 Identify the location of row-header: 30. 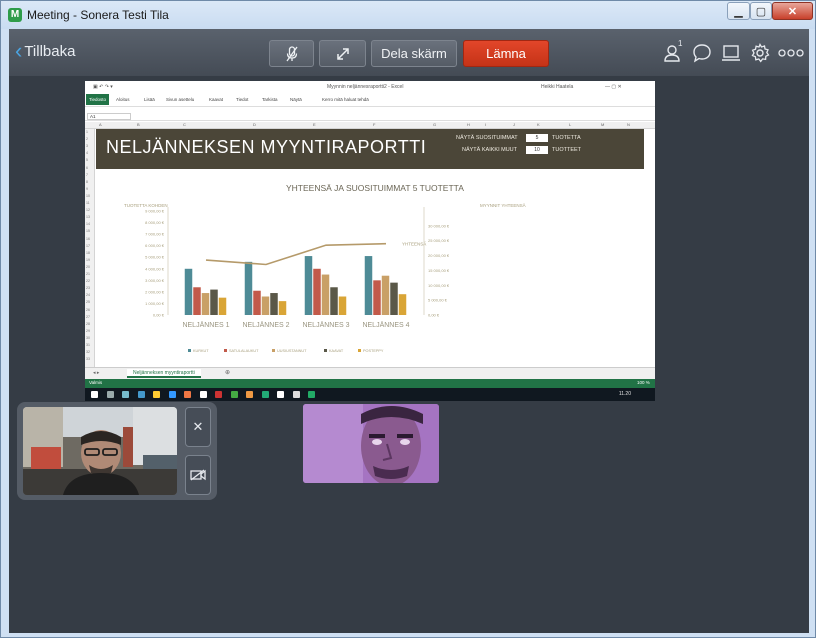
(88, 338).